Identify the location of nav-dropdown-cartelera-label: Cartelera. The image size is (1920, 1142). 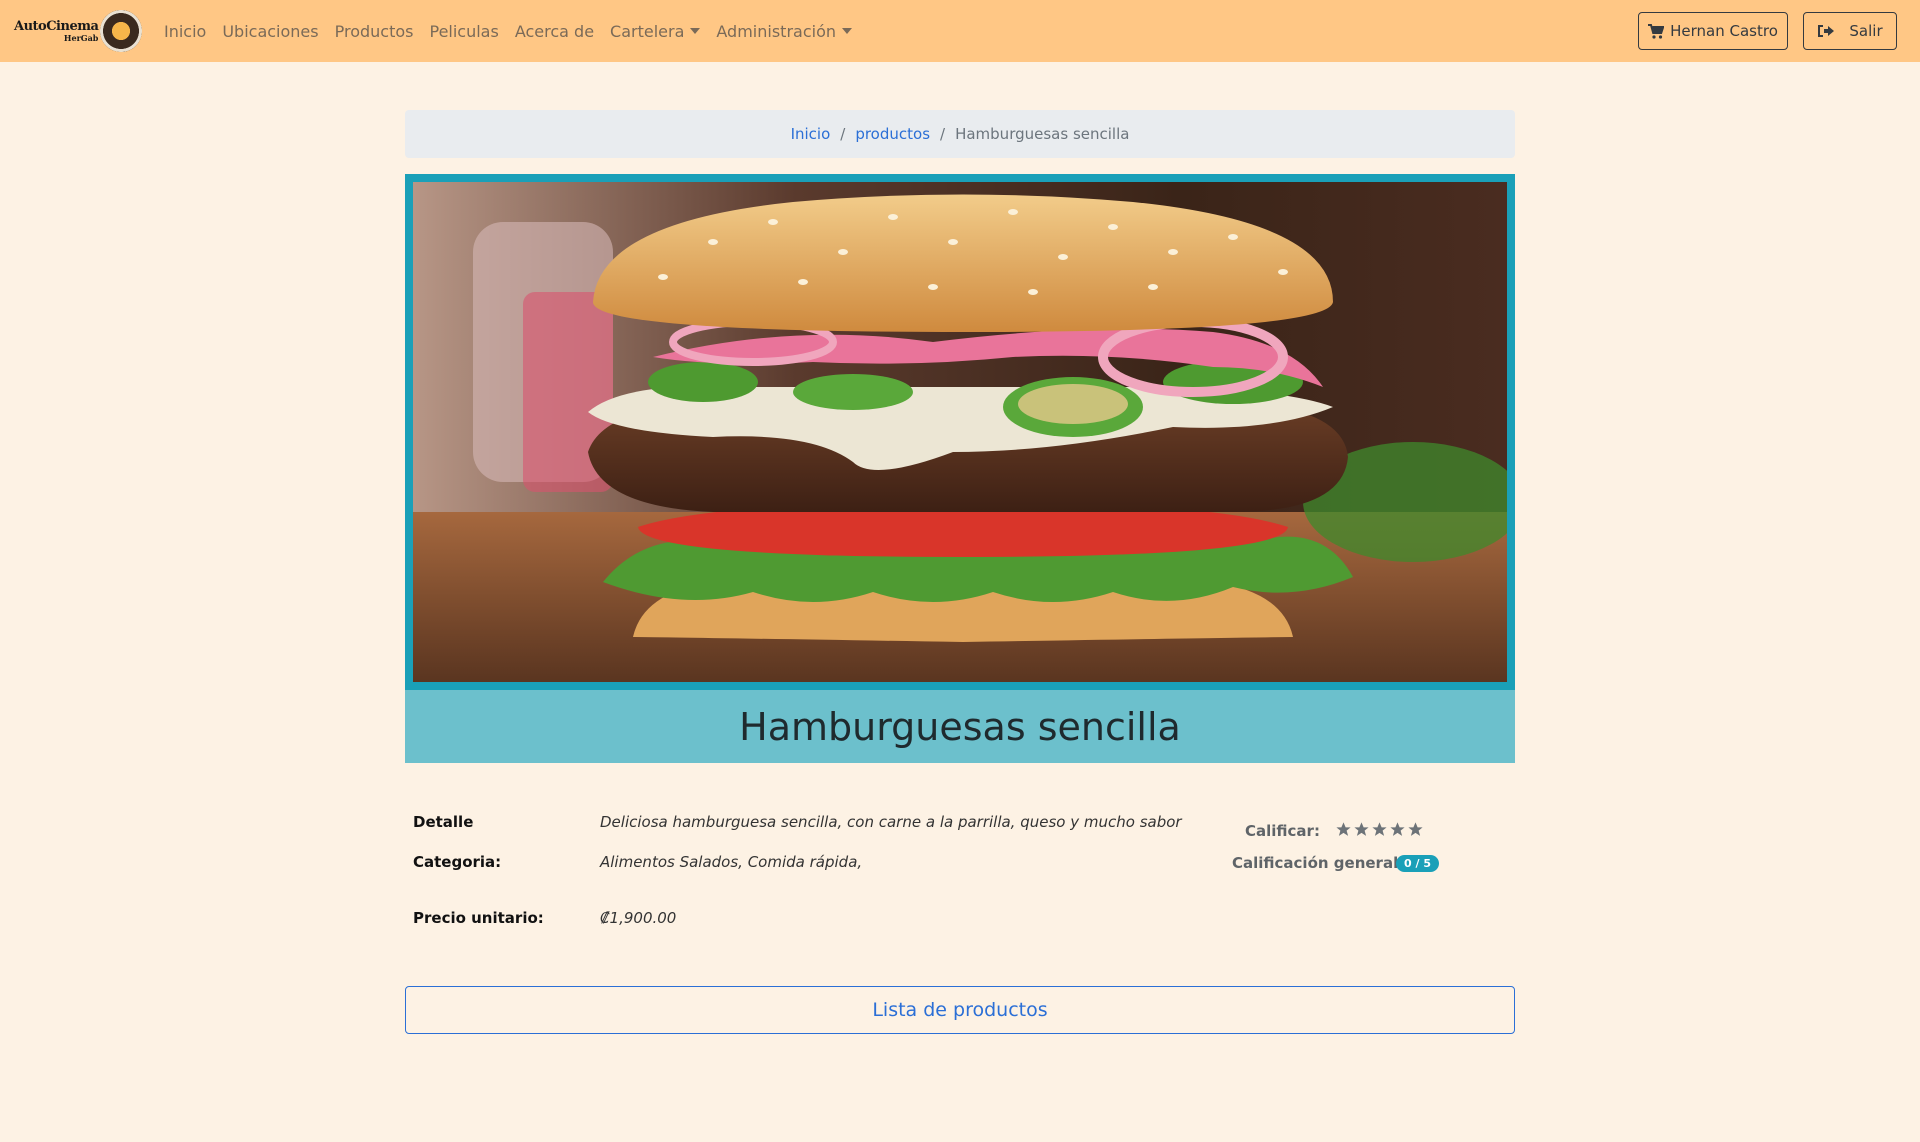
(647, 31).